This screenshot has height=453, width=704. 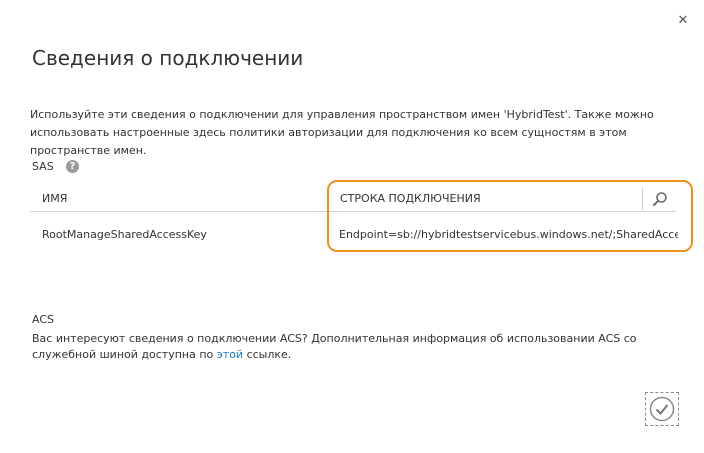 What do you see at coordinates (43, 319) in the screenshot?
I see `acs-section-label: ACS` at bounding box center [43, 319].